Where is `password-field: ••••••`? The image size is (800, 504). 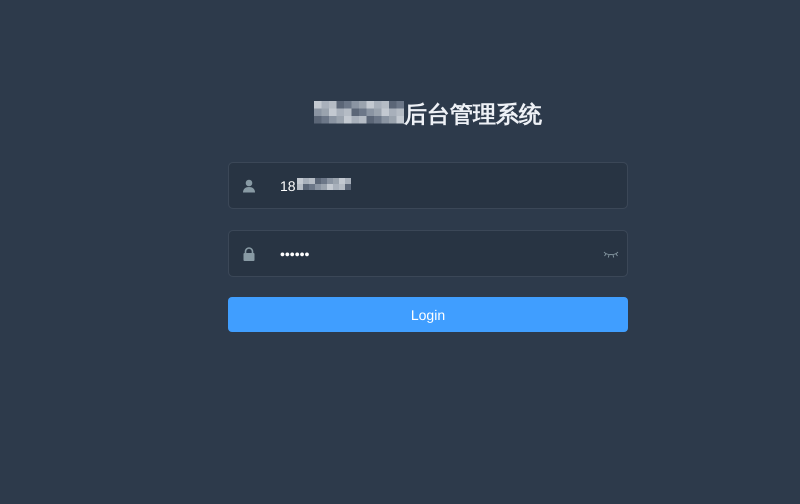 password-field: •••••• is located at coordinates (428, 253).